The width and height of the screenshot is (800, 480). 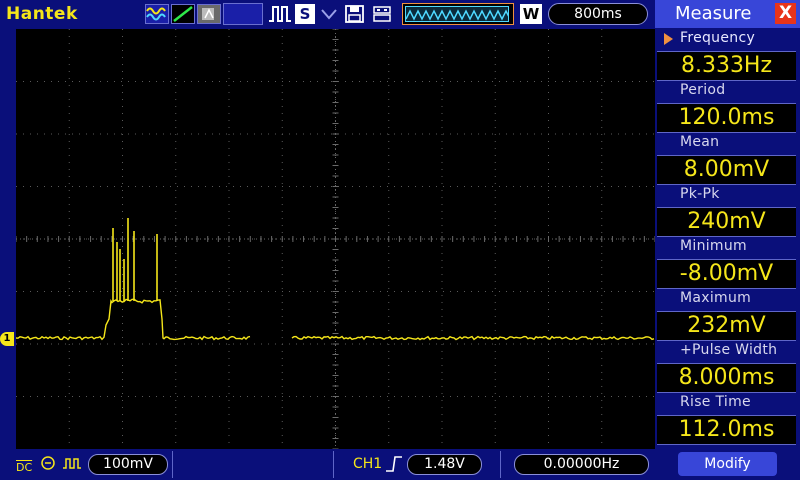 I want to click on left-frame, so click(x=8, y=239).